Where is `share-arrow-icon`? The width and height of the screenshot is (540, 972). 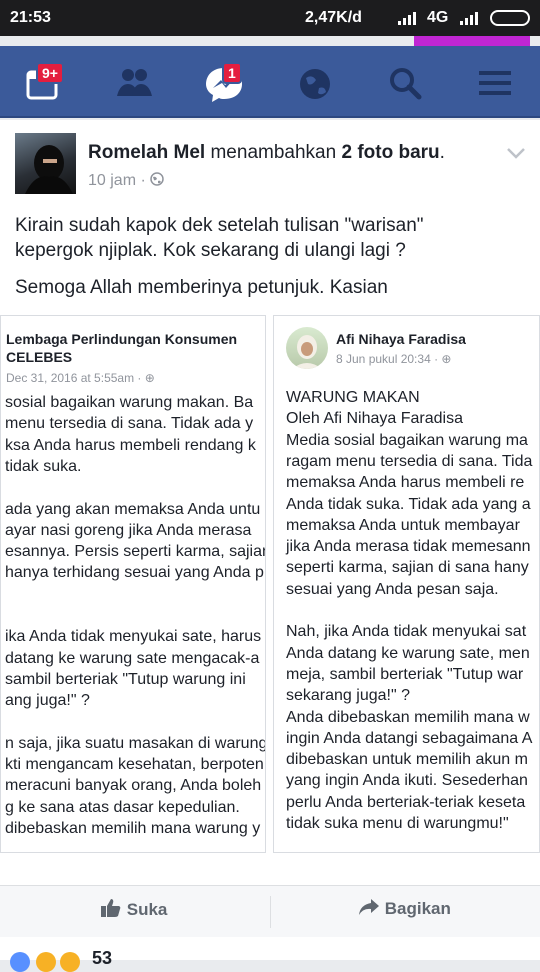 share-arrow-icon is located at coordinates (369, 907).